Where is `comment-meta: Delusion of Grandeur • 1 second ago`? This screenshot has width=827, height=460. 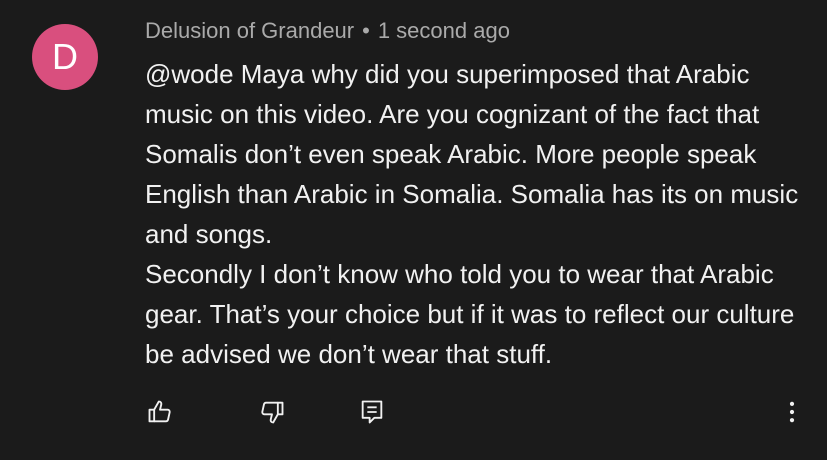 comment-meta: Delusion of Grandeur • 1 second ago is located at coordinates (327, 31).